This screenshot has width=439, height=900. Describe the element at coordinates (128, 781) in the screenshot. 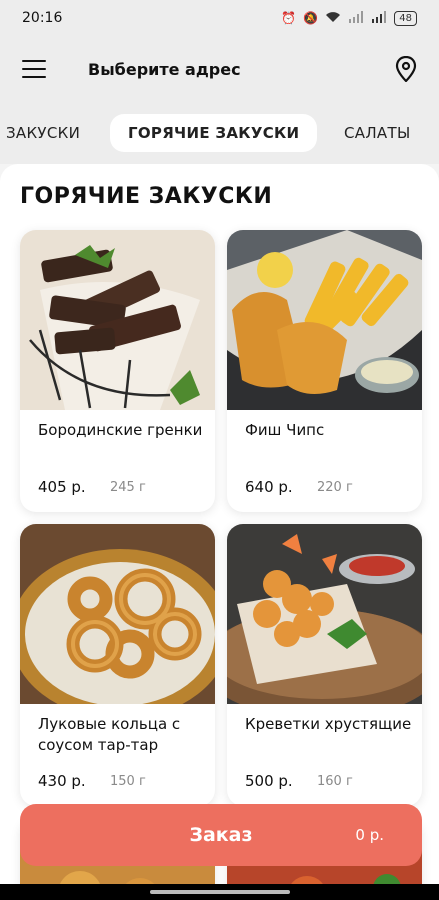

I see `product-weight: 150 г` at that location.